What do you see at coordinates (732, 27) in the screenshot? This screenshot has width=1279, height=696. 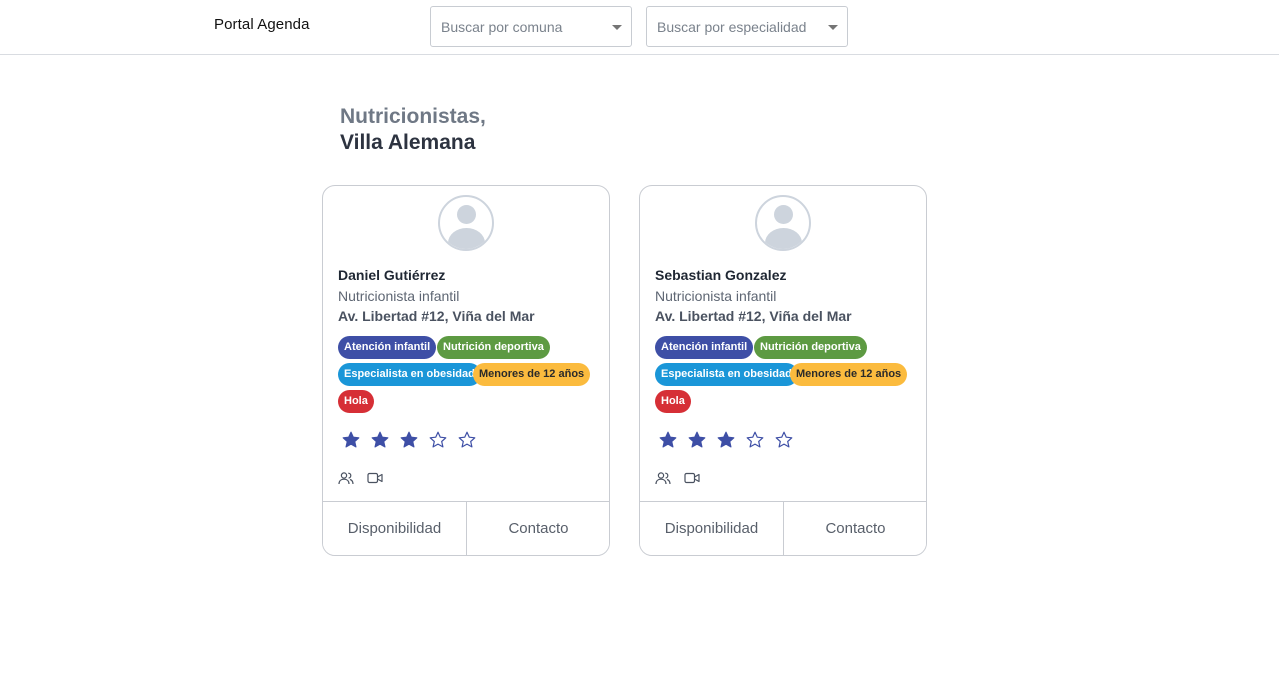 I see `especialidad-select-placeholder: Buscar por especialidad` at bounding box center [732, 27].